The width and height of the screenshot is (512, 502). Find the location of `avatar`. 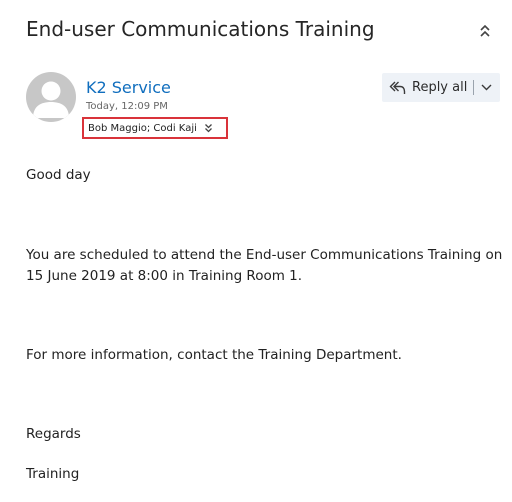

avatar is located at coordinates (51, 97).